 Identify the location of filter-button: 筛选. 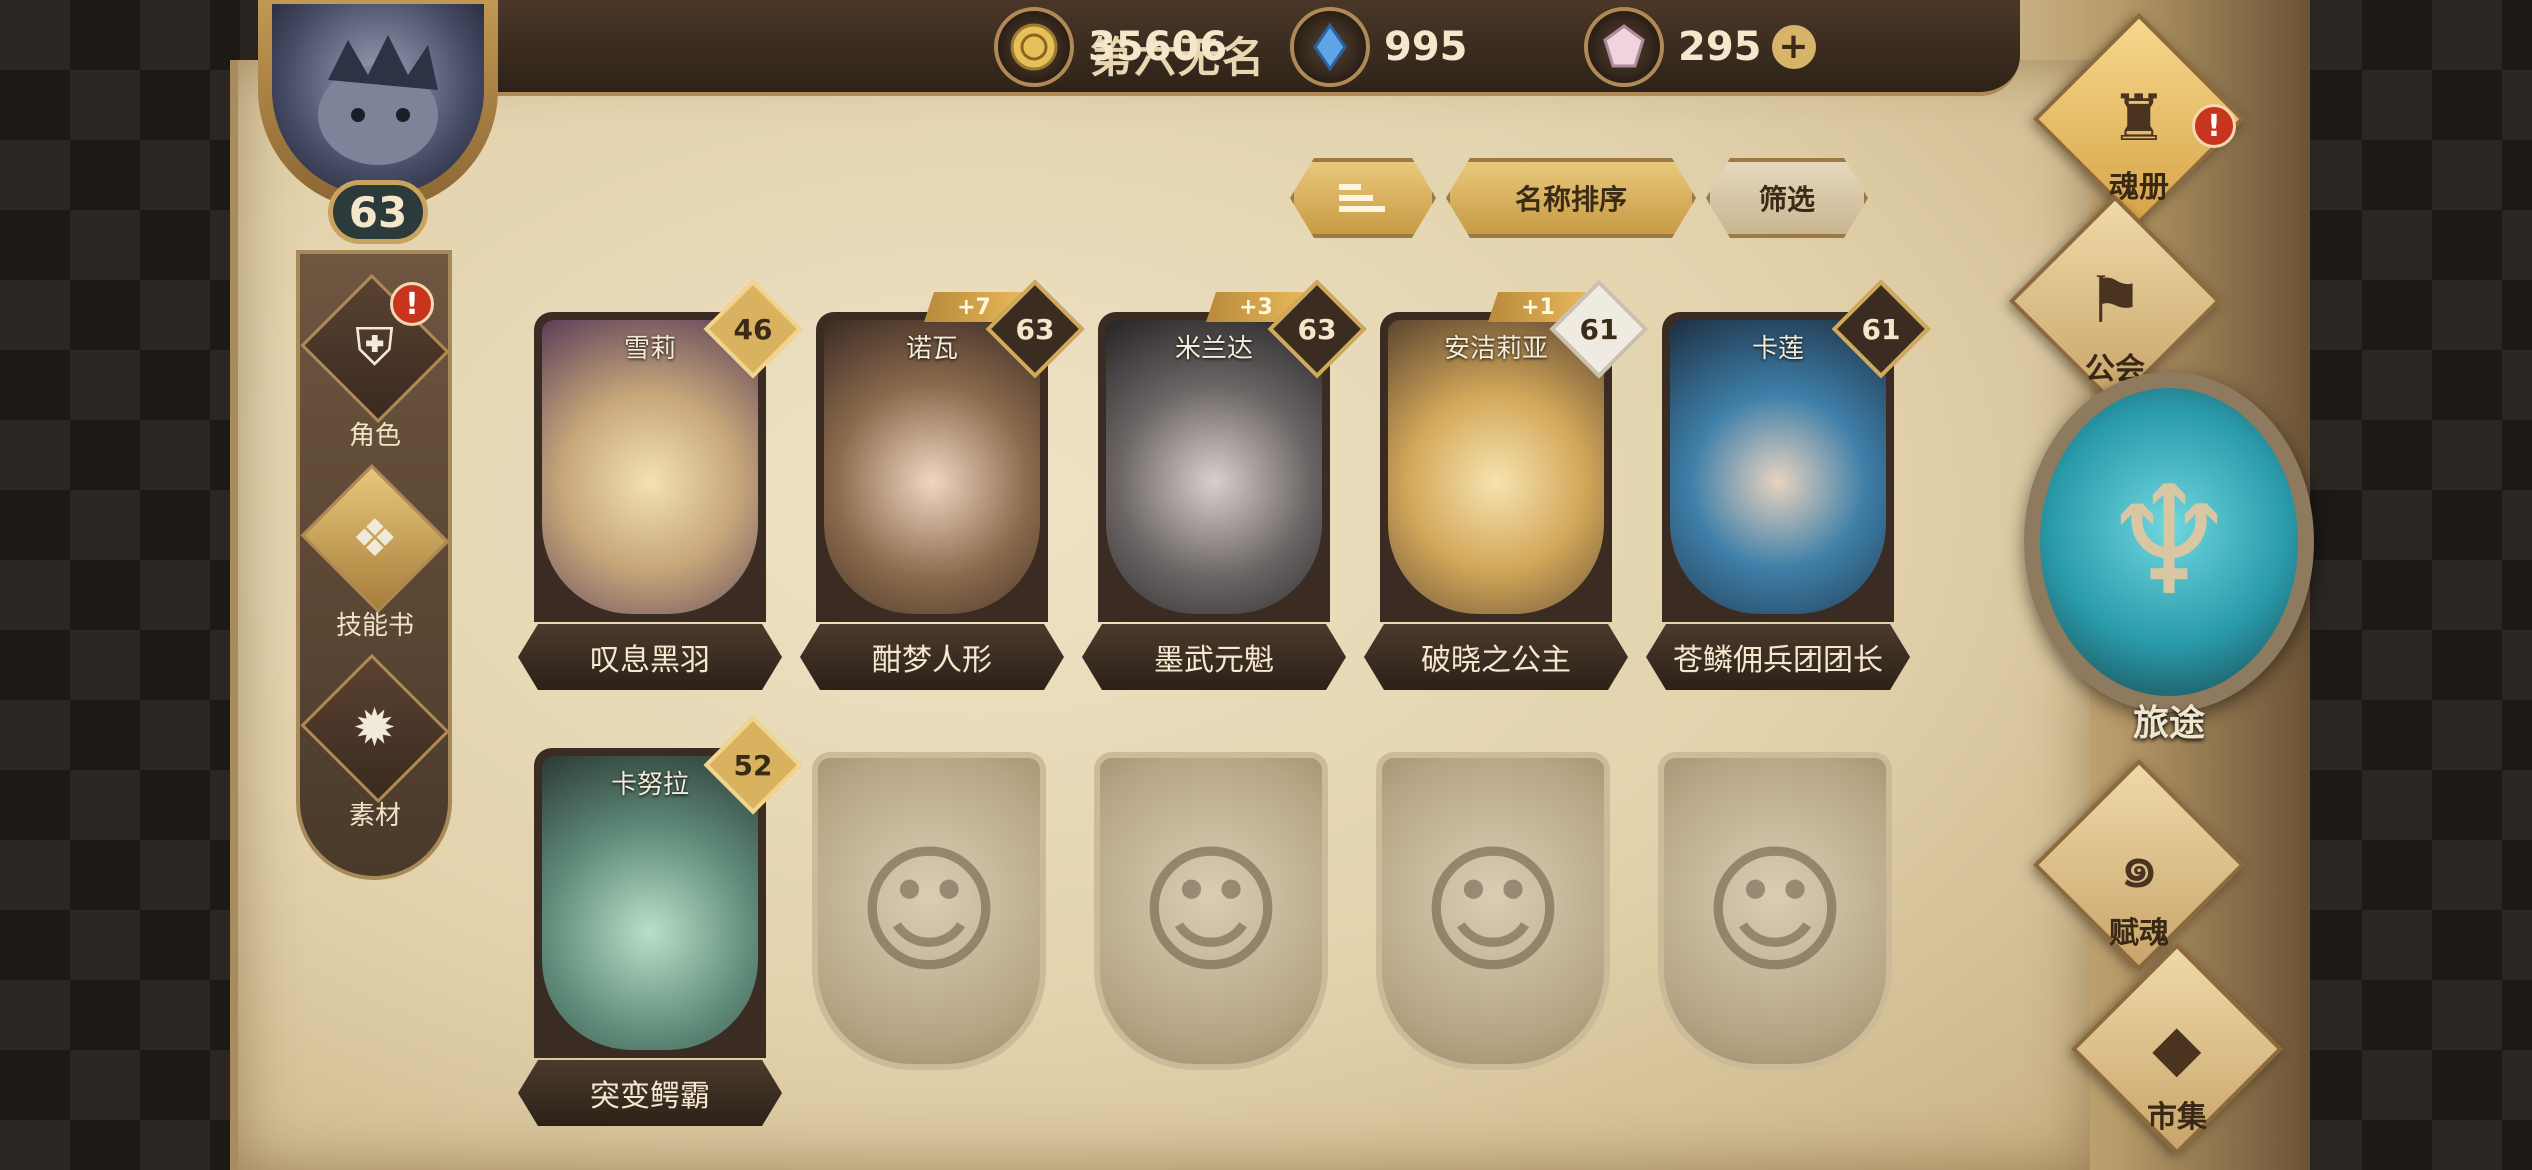
(1787, 198).